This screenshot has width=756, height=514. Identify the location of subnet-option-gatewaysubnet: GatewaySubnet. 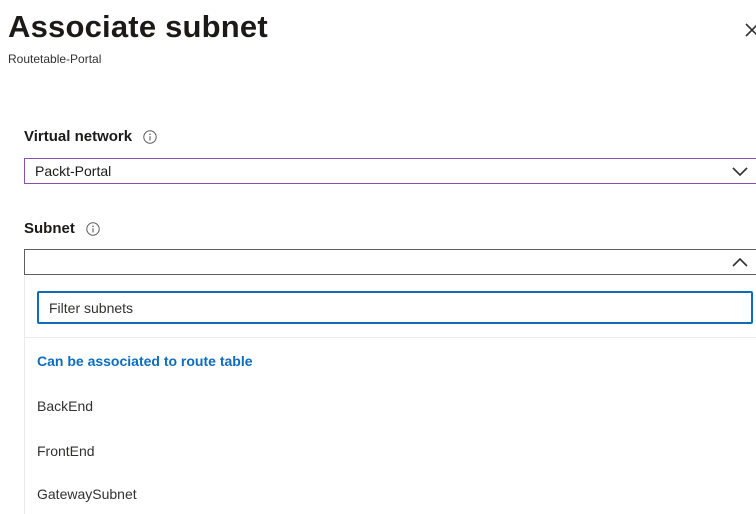
(390, 495).